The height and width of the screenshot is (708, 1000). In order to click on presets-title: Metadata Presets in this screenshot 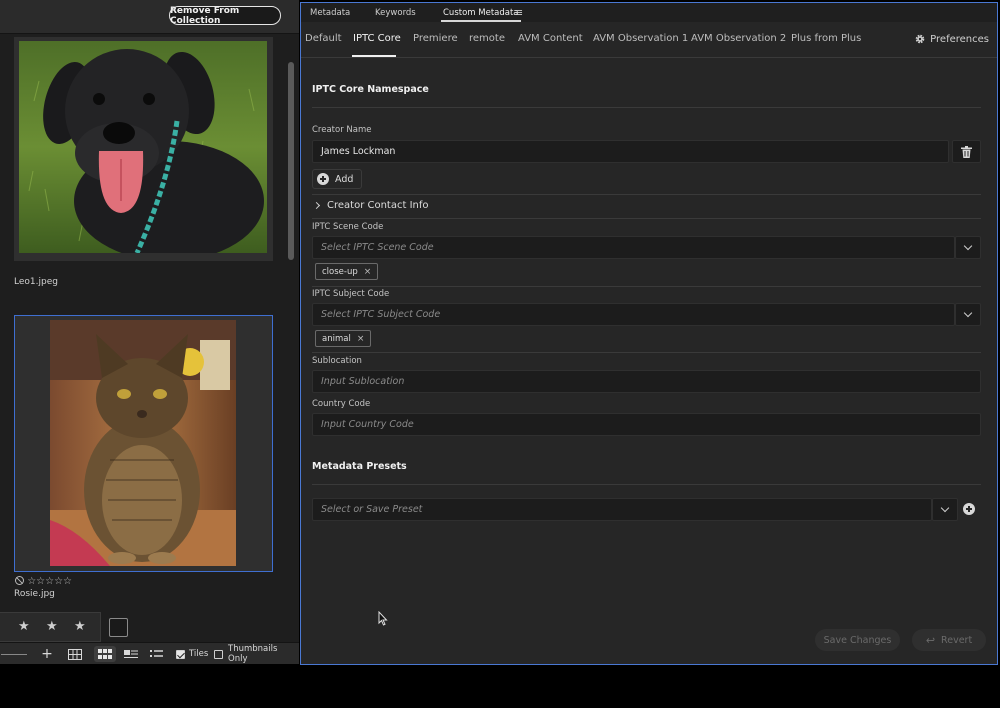, I will do `click(359, 466)`.